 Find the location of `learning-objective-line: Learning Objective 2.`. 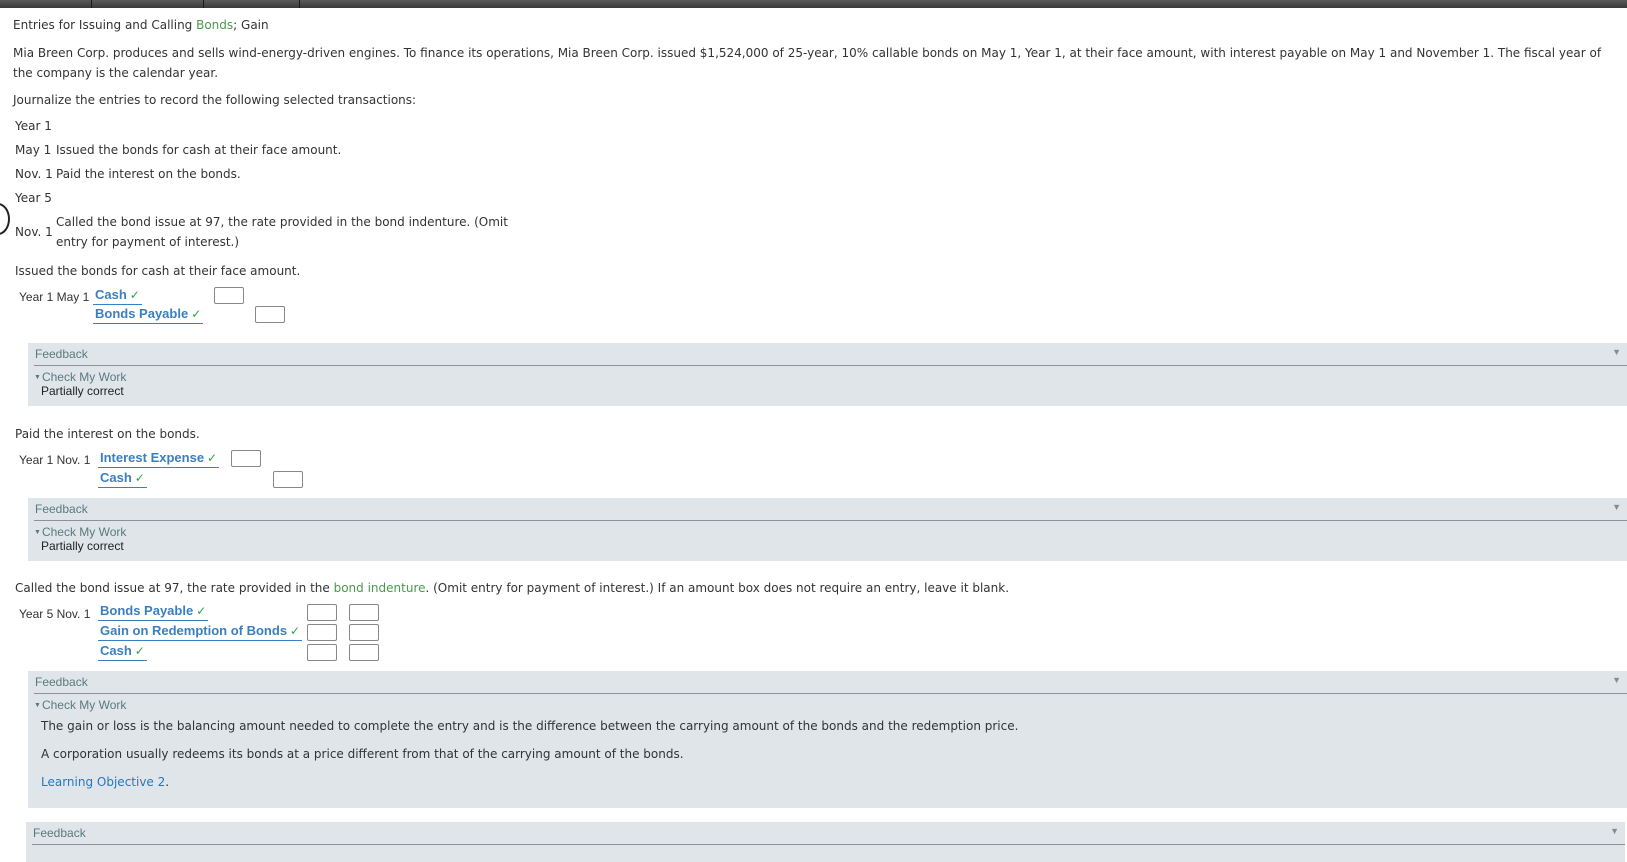

learning-objective-line: Learning Objective 2. is located at coordinates (105, 782).